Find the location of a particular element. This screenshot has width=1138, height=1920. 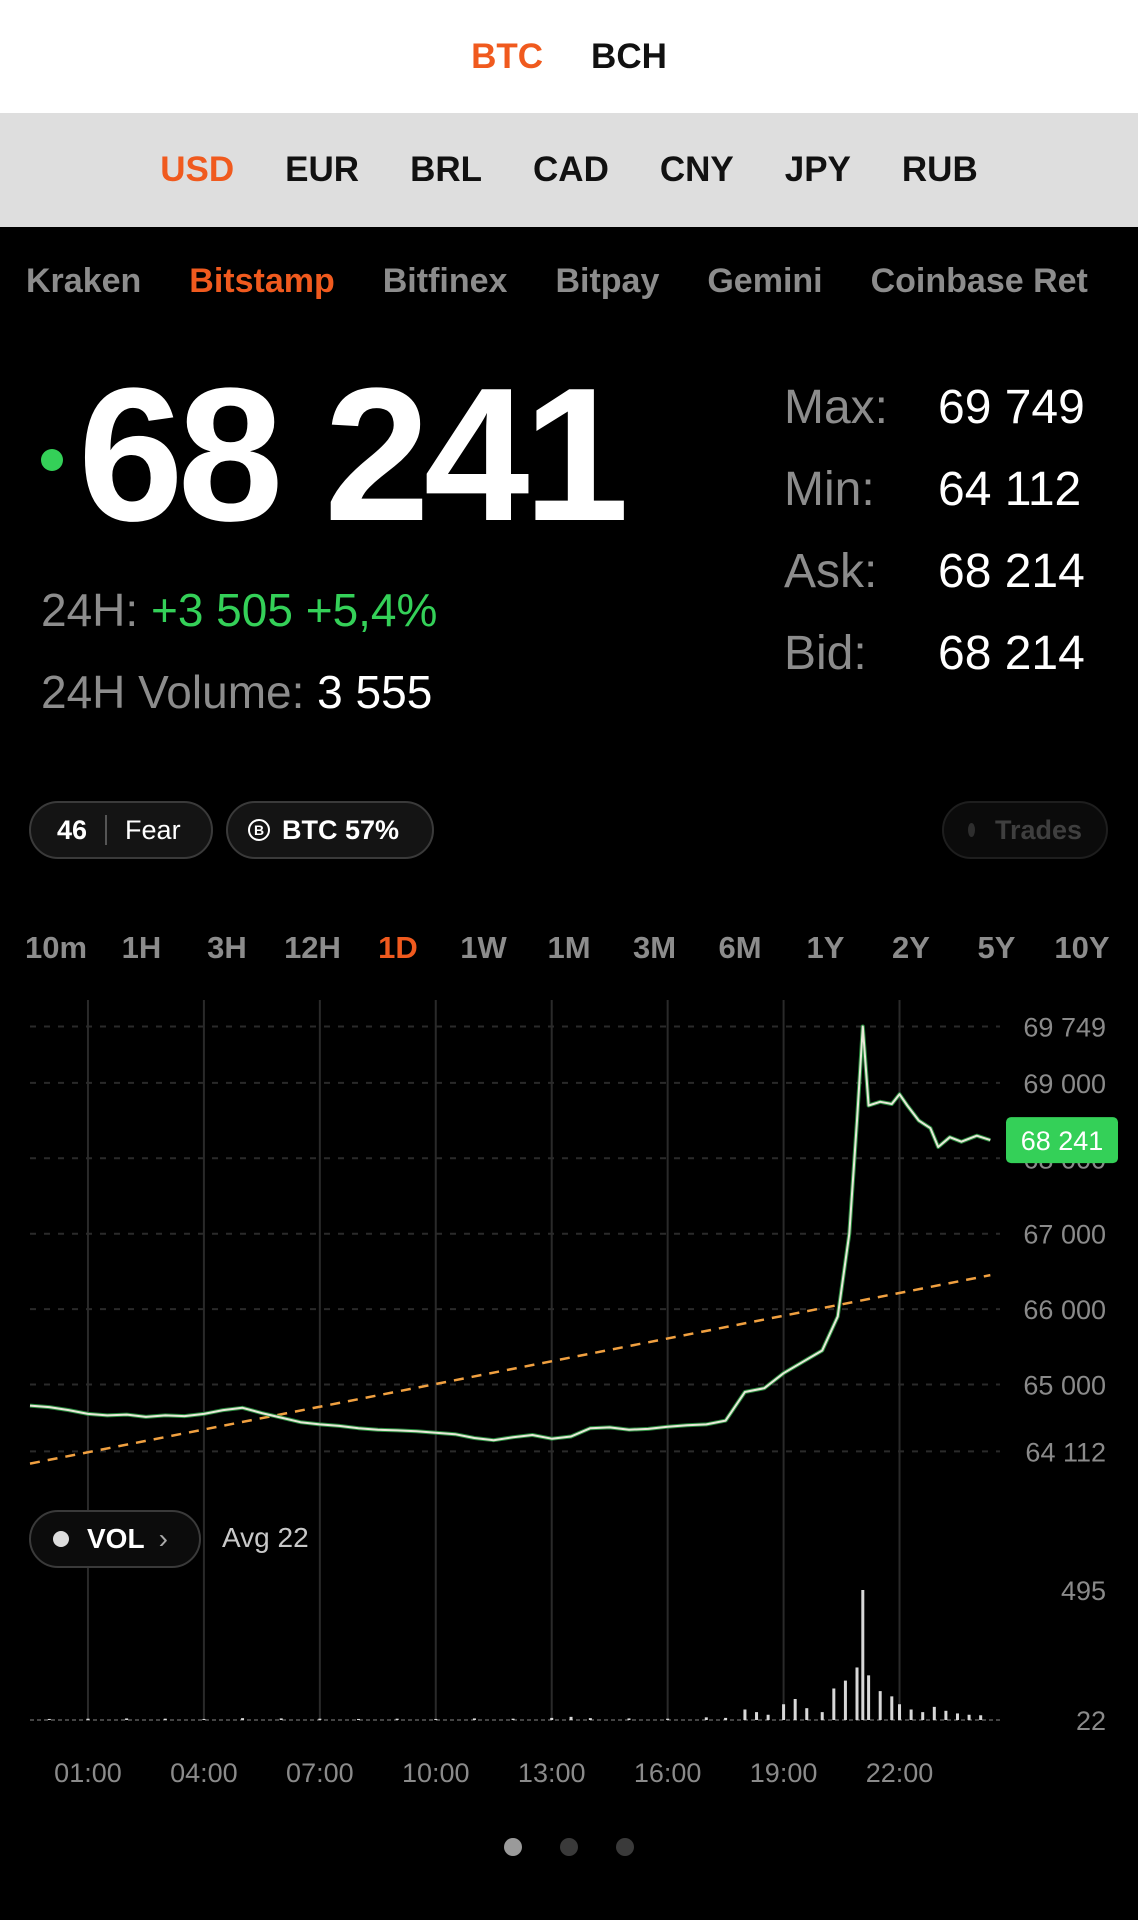

change-label: 24H: is located at coordinates (90, 610).